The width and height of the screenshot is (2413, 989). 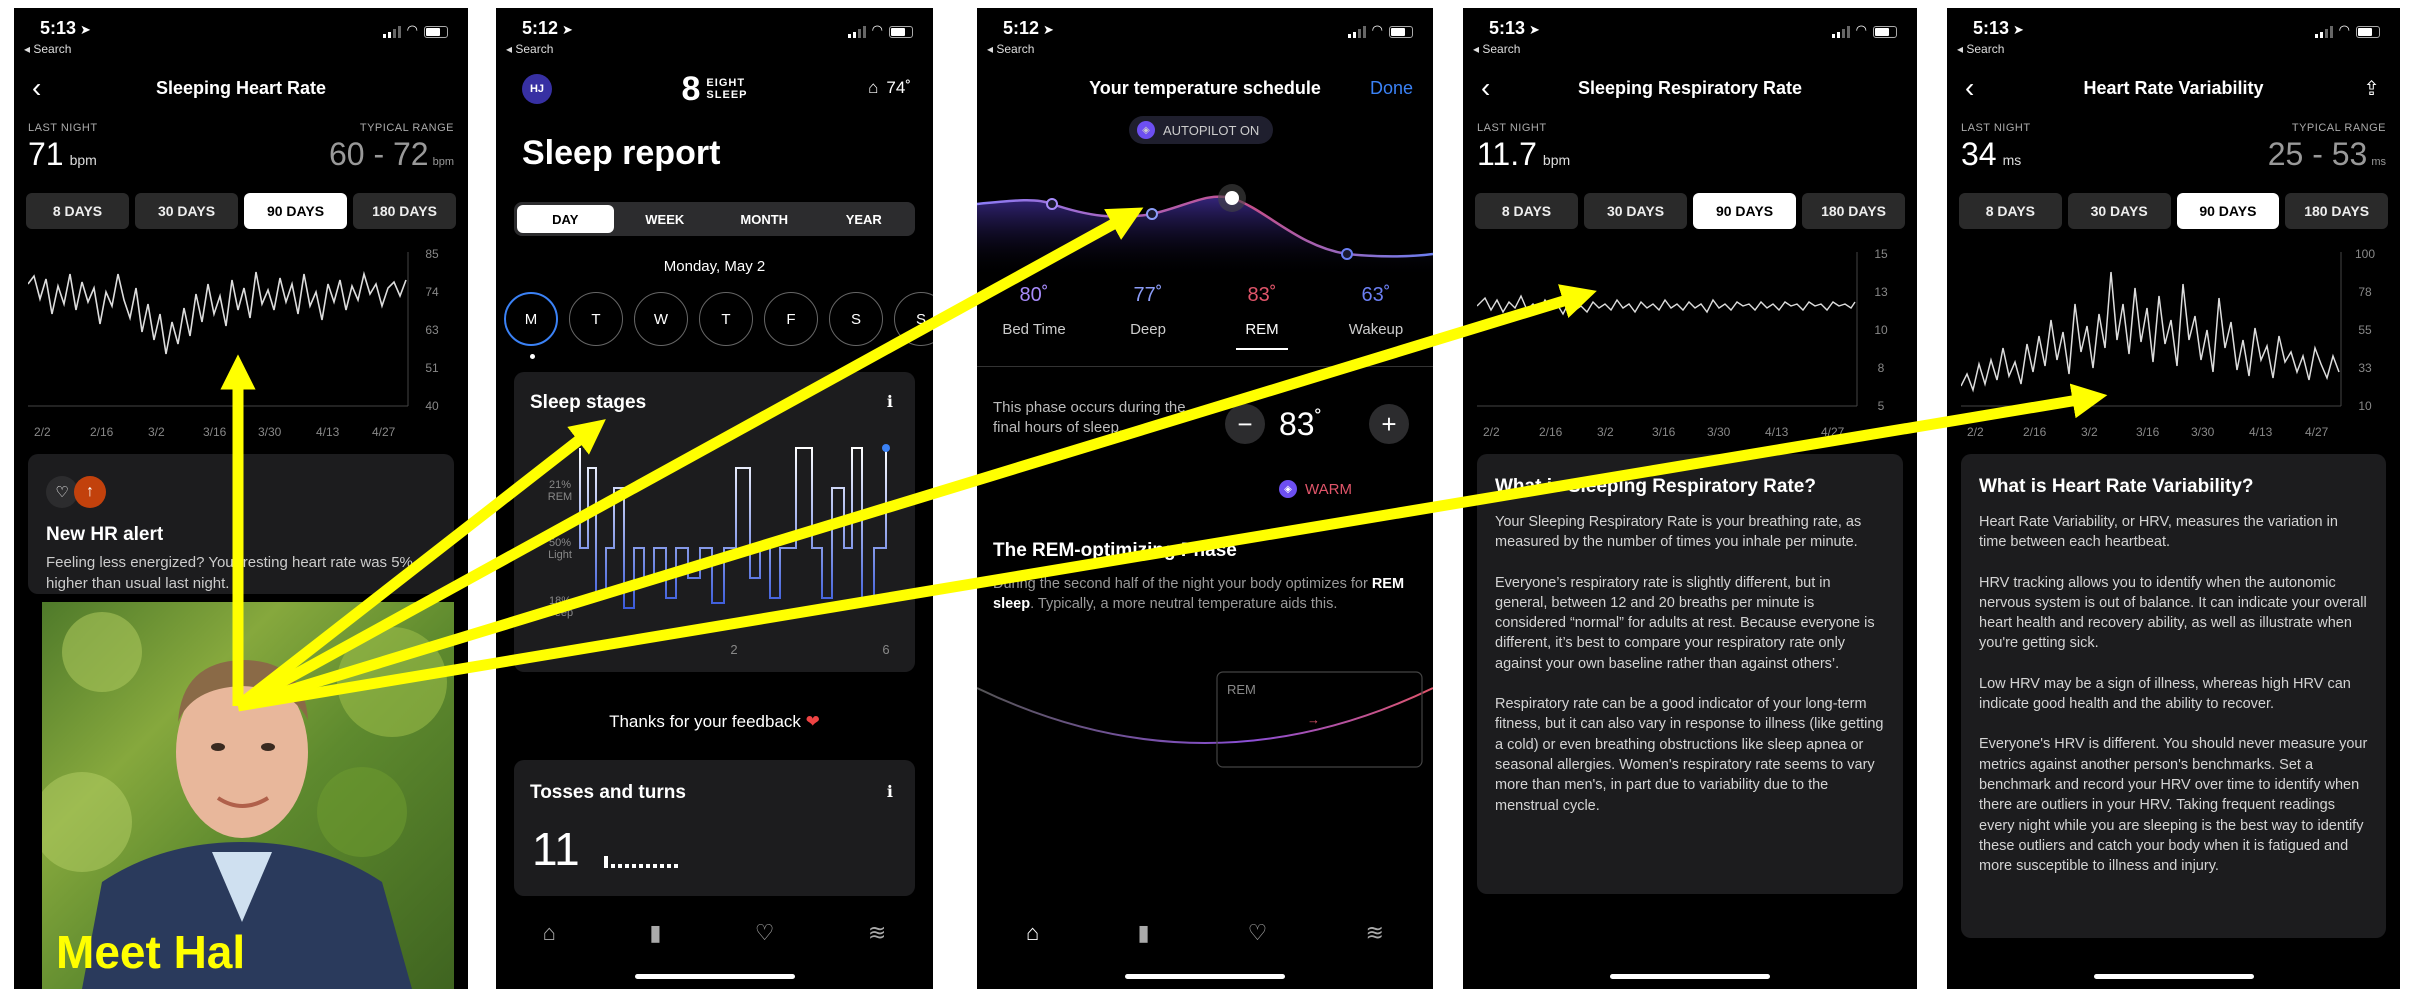 I want to click on stage-pct: 21%, so click(x=560, y=485).